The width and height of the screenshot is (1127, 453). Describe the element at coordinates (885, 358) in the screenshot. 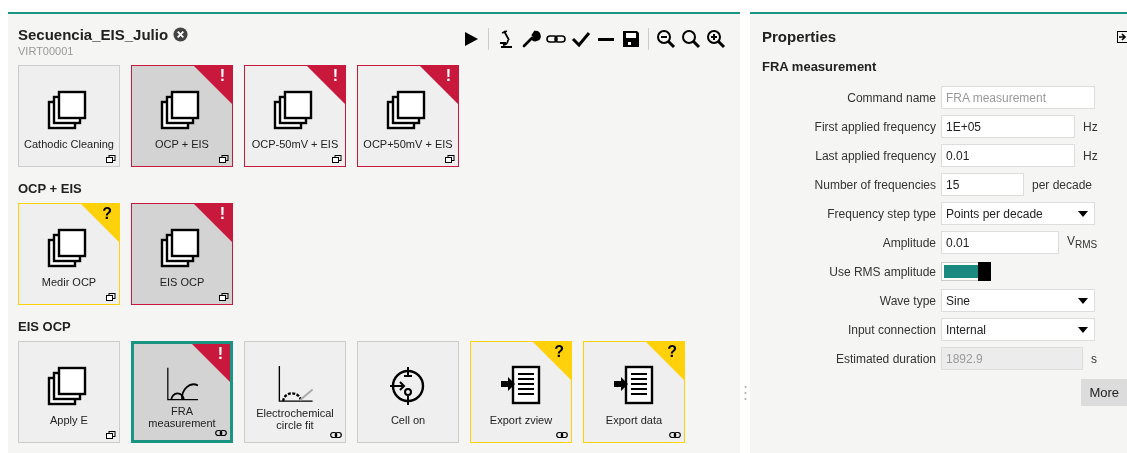

I see `field-label: Estimated duration` at that location.